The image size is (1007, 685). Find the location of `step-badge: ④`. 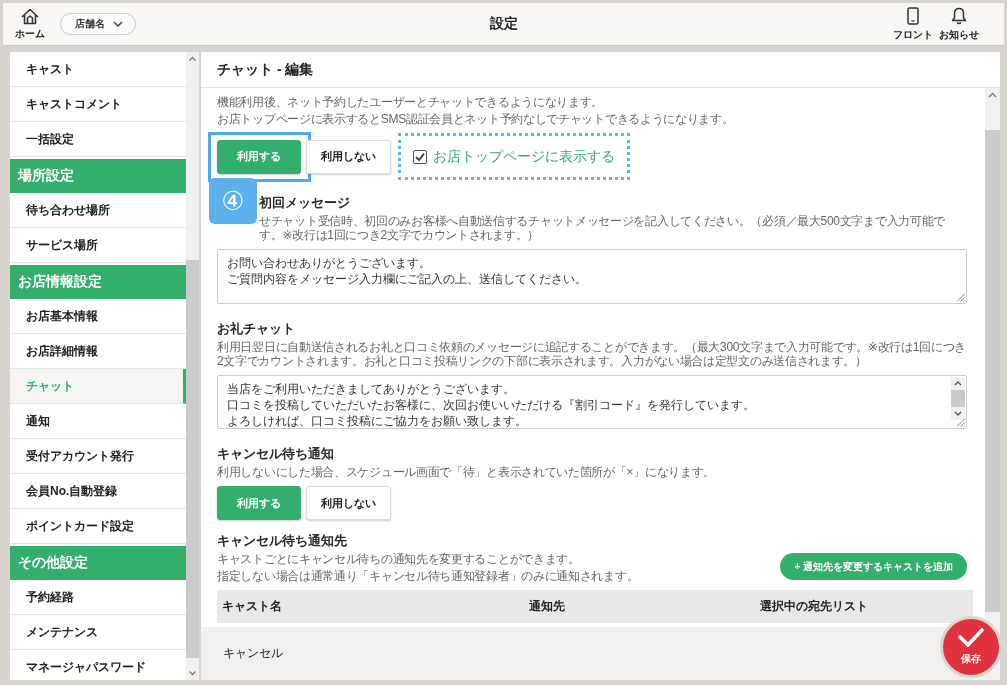

step-badge: ④ is located at coordinates (233, 201).